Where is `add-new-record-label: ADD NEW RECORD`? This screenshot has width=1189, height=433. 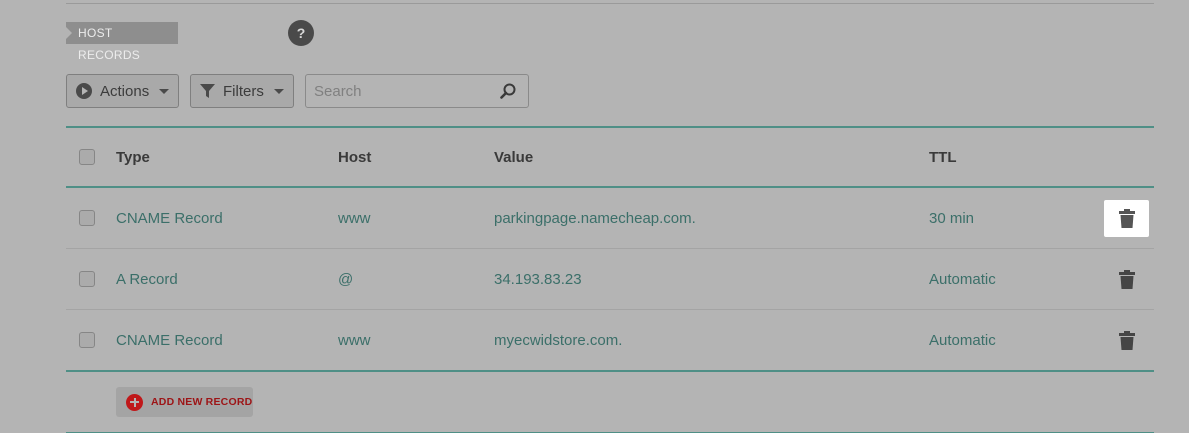 add-new-record-label: ADD NEW RECORD is located at coordinates (202, 402).